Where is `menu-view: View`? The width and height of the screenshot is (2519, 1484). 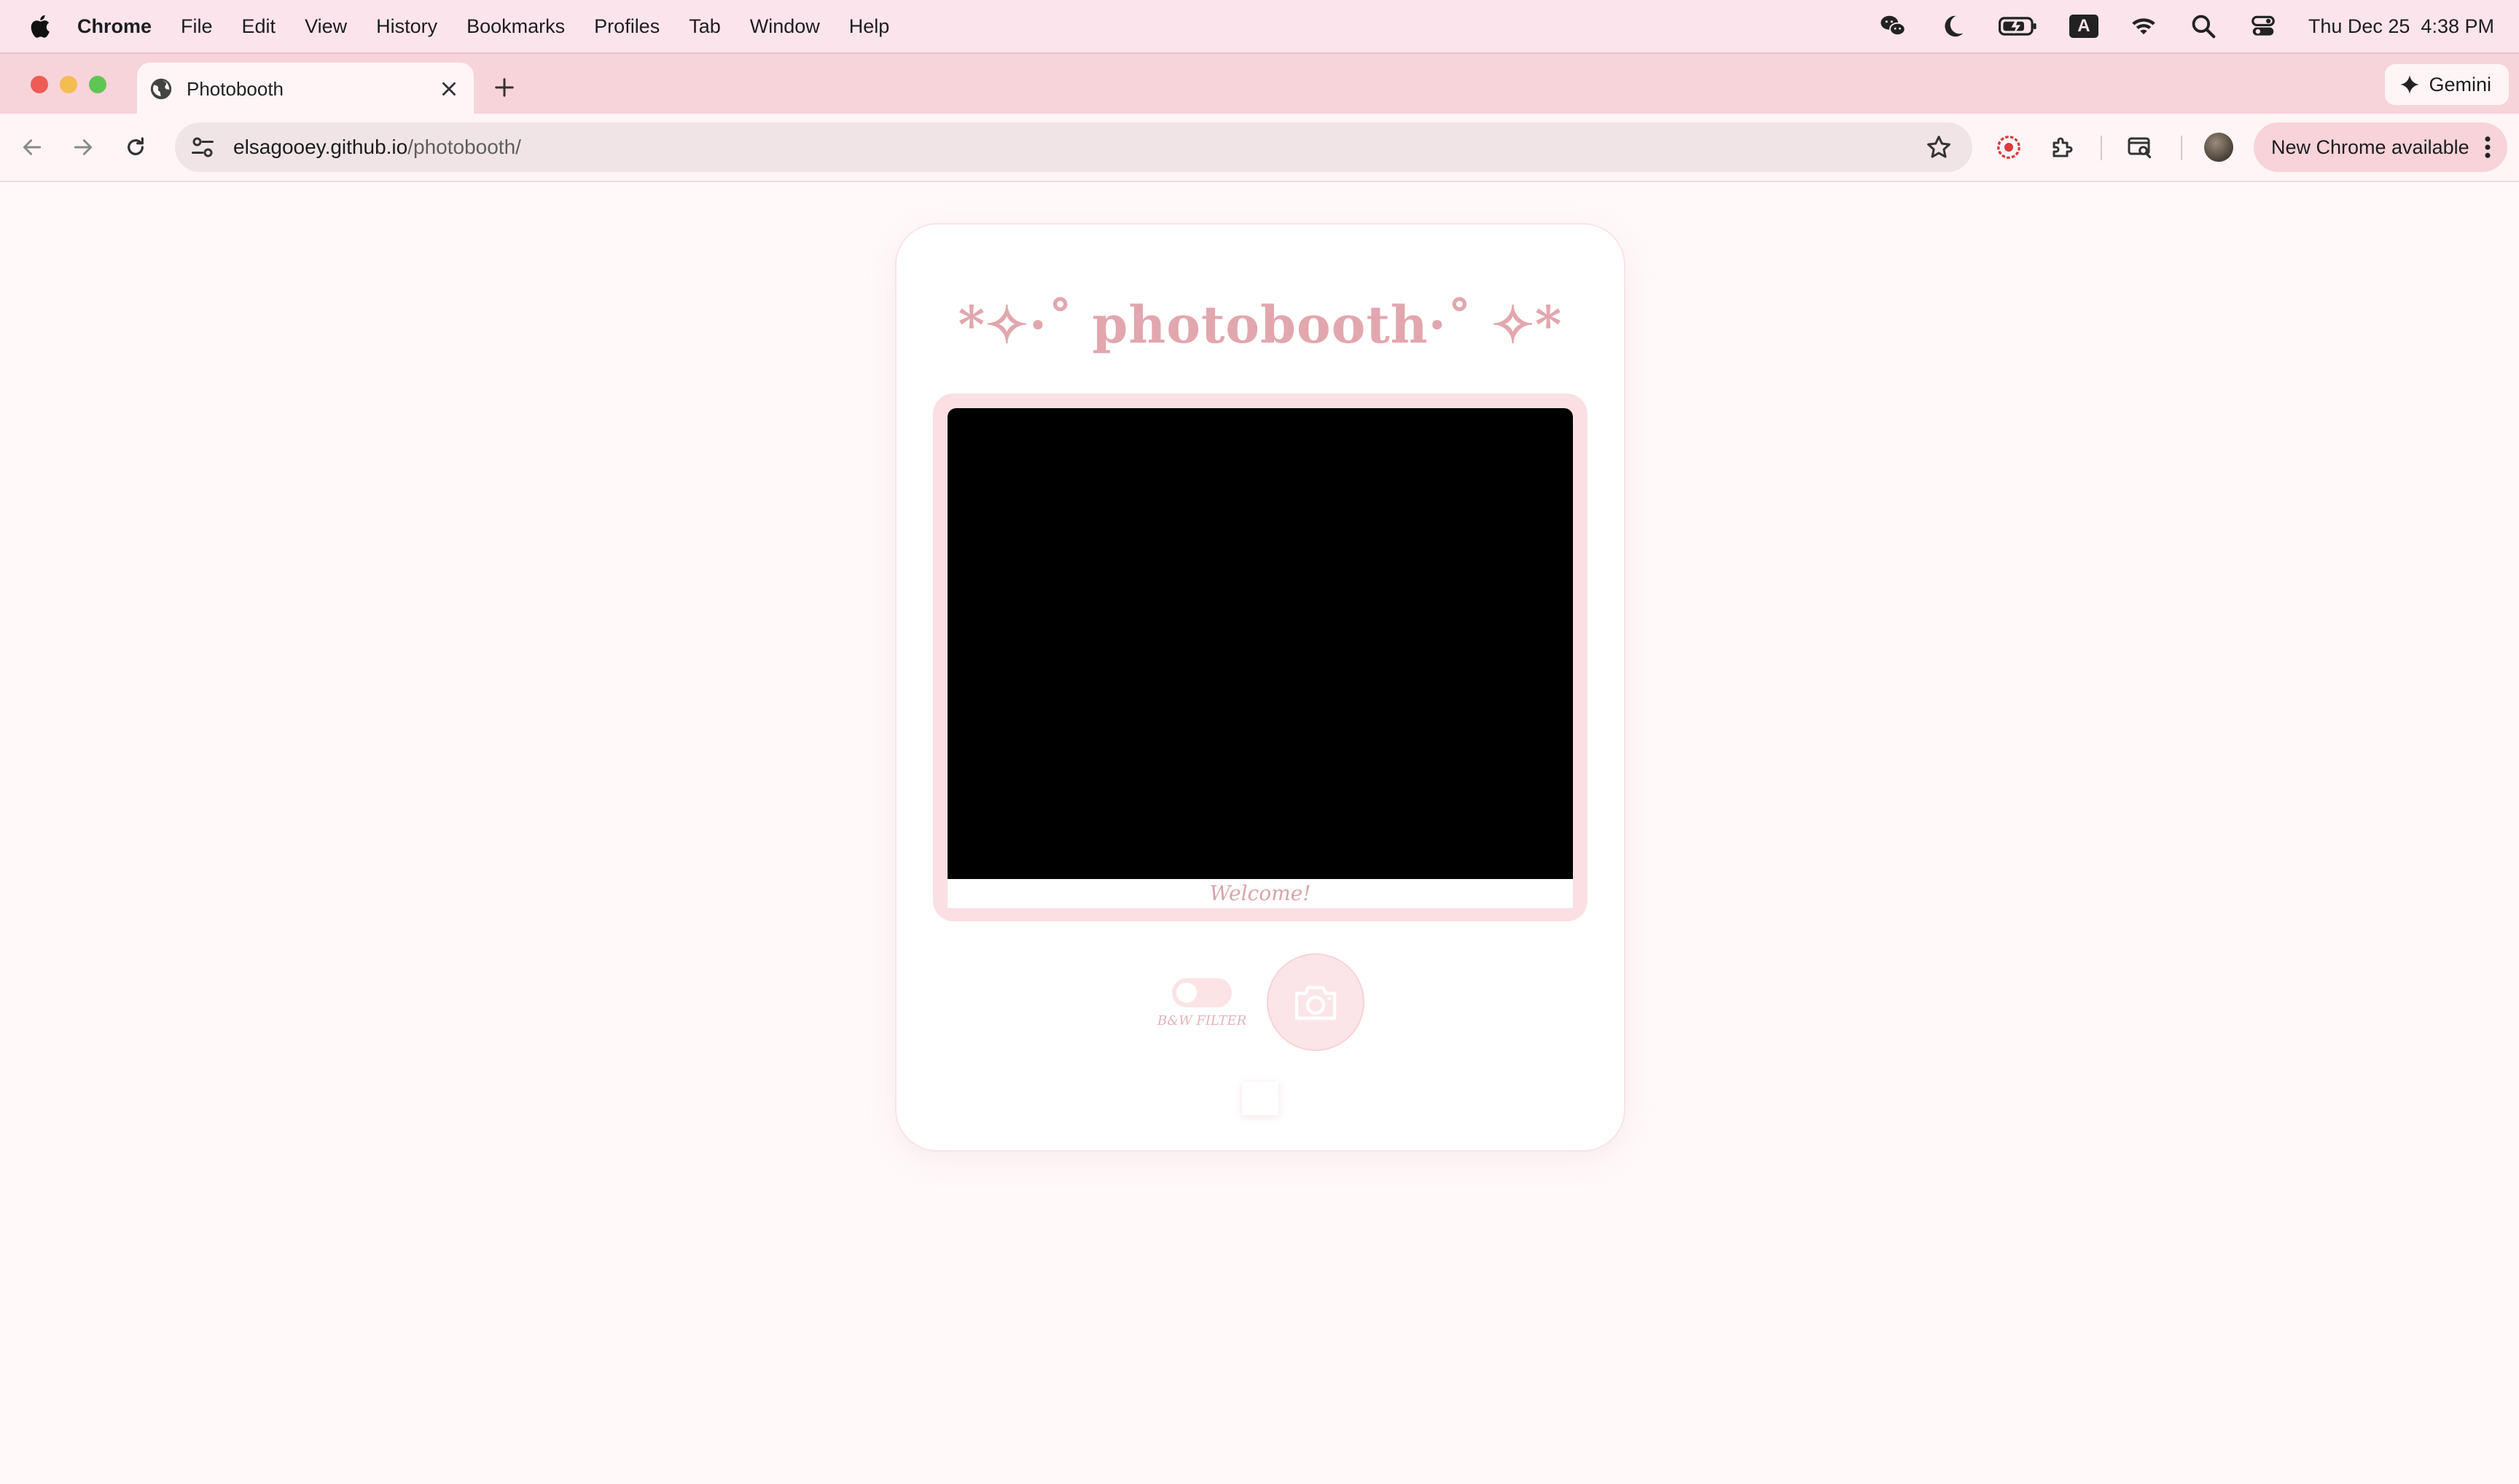 menu-view: View is located at coordinates (326, 27).